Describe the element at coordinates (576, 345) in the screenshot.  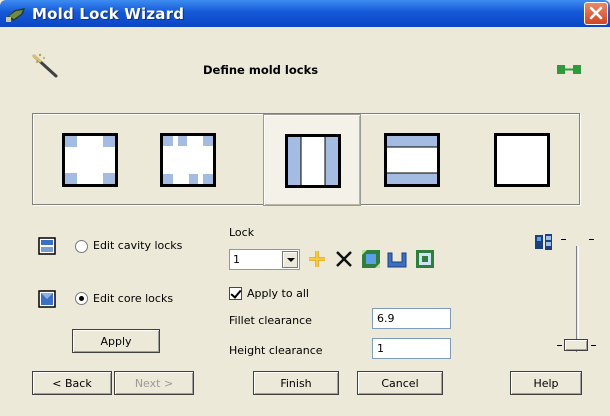
I see `height-slider-thumb` at that location.